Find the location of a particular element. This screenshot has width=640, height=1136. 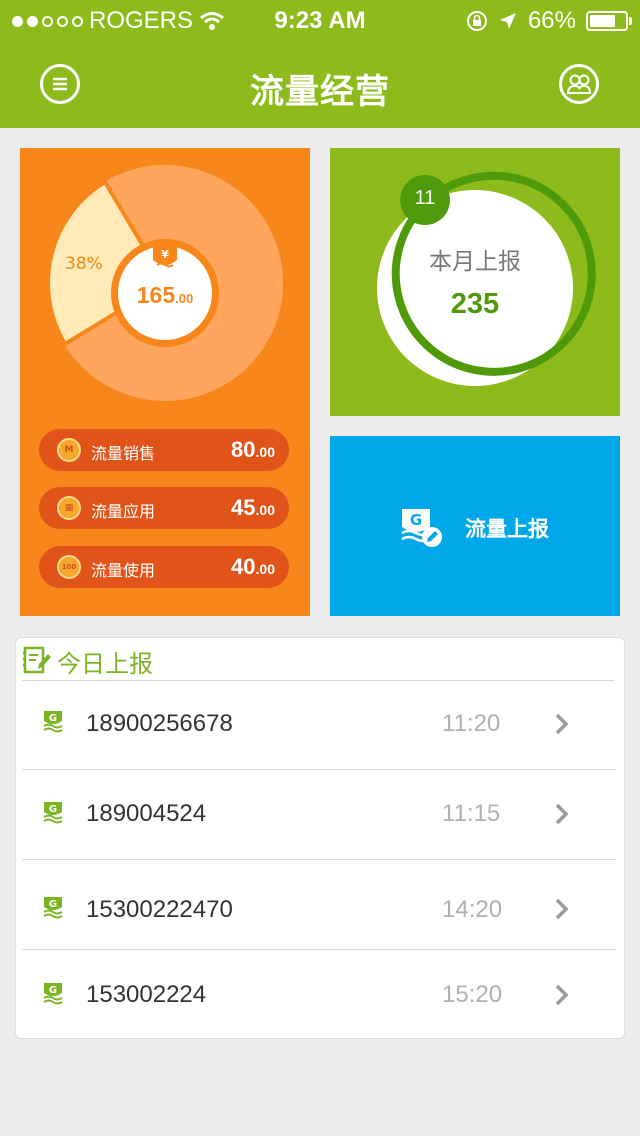

report-row: G 189004524 11:15 is located at coordinates (319, 815).